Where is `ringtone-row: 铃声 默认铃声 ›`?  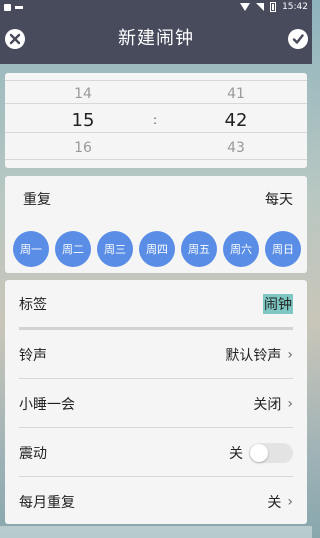 ringtone-row: 铃声 默认铃声 › is located at coordinates (156, 355).